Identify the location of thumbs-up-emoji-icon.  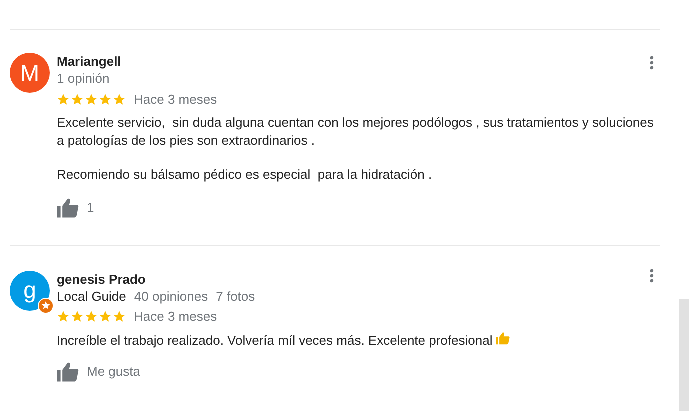
(503, 338).